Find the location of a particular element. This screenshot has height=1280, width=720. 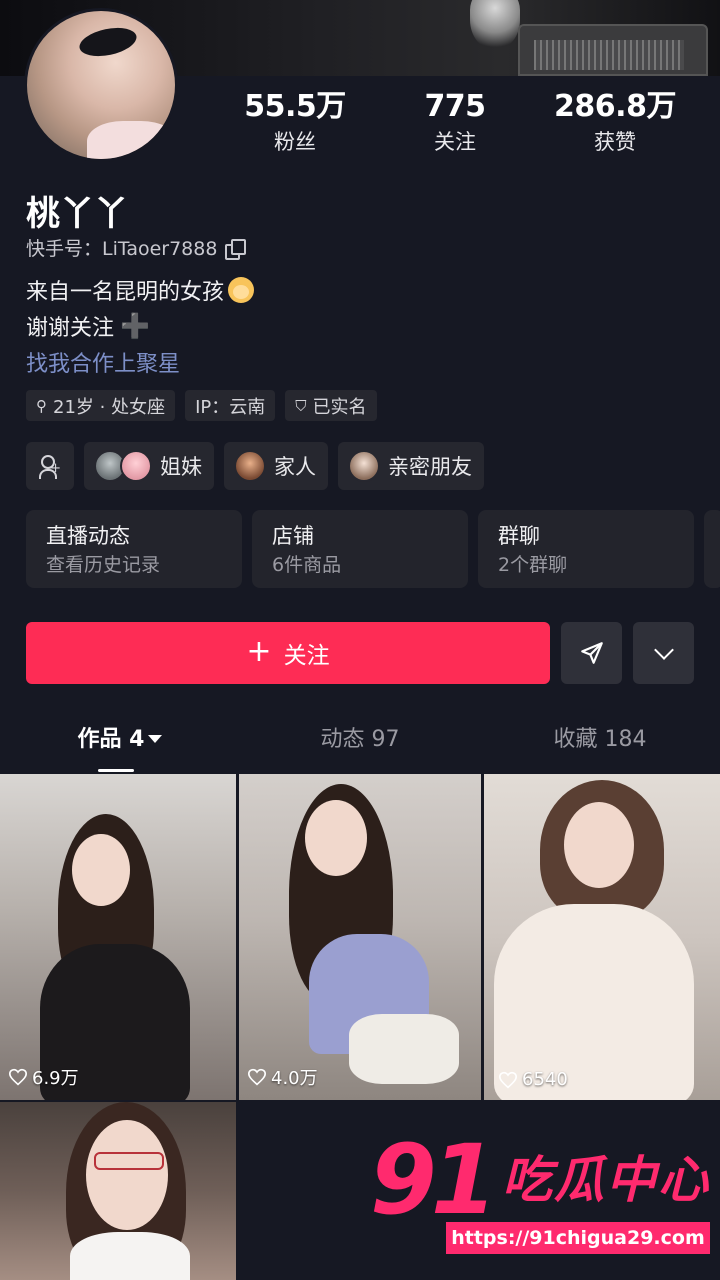

copy-icon is located at coordinates (236, 249).